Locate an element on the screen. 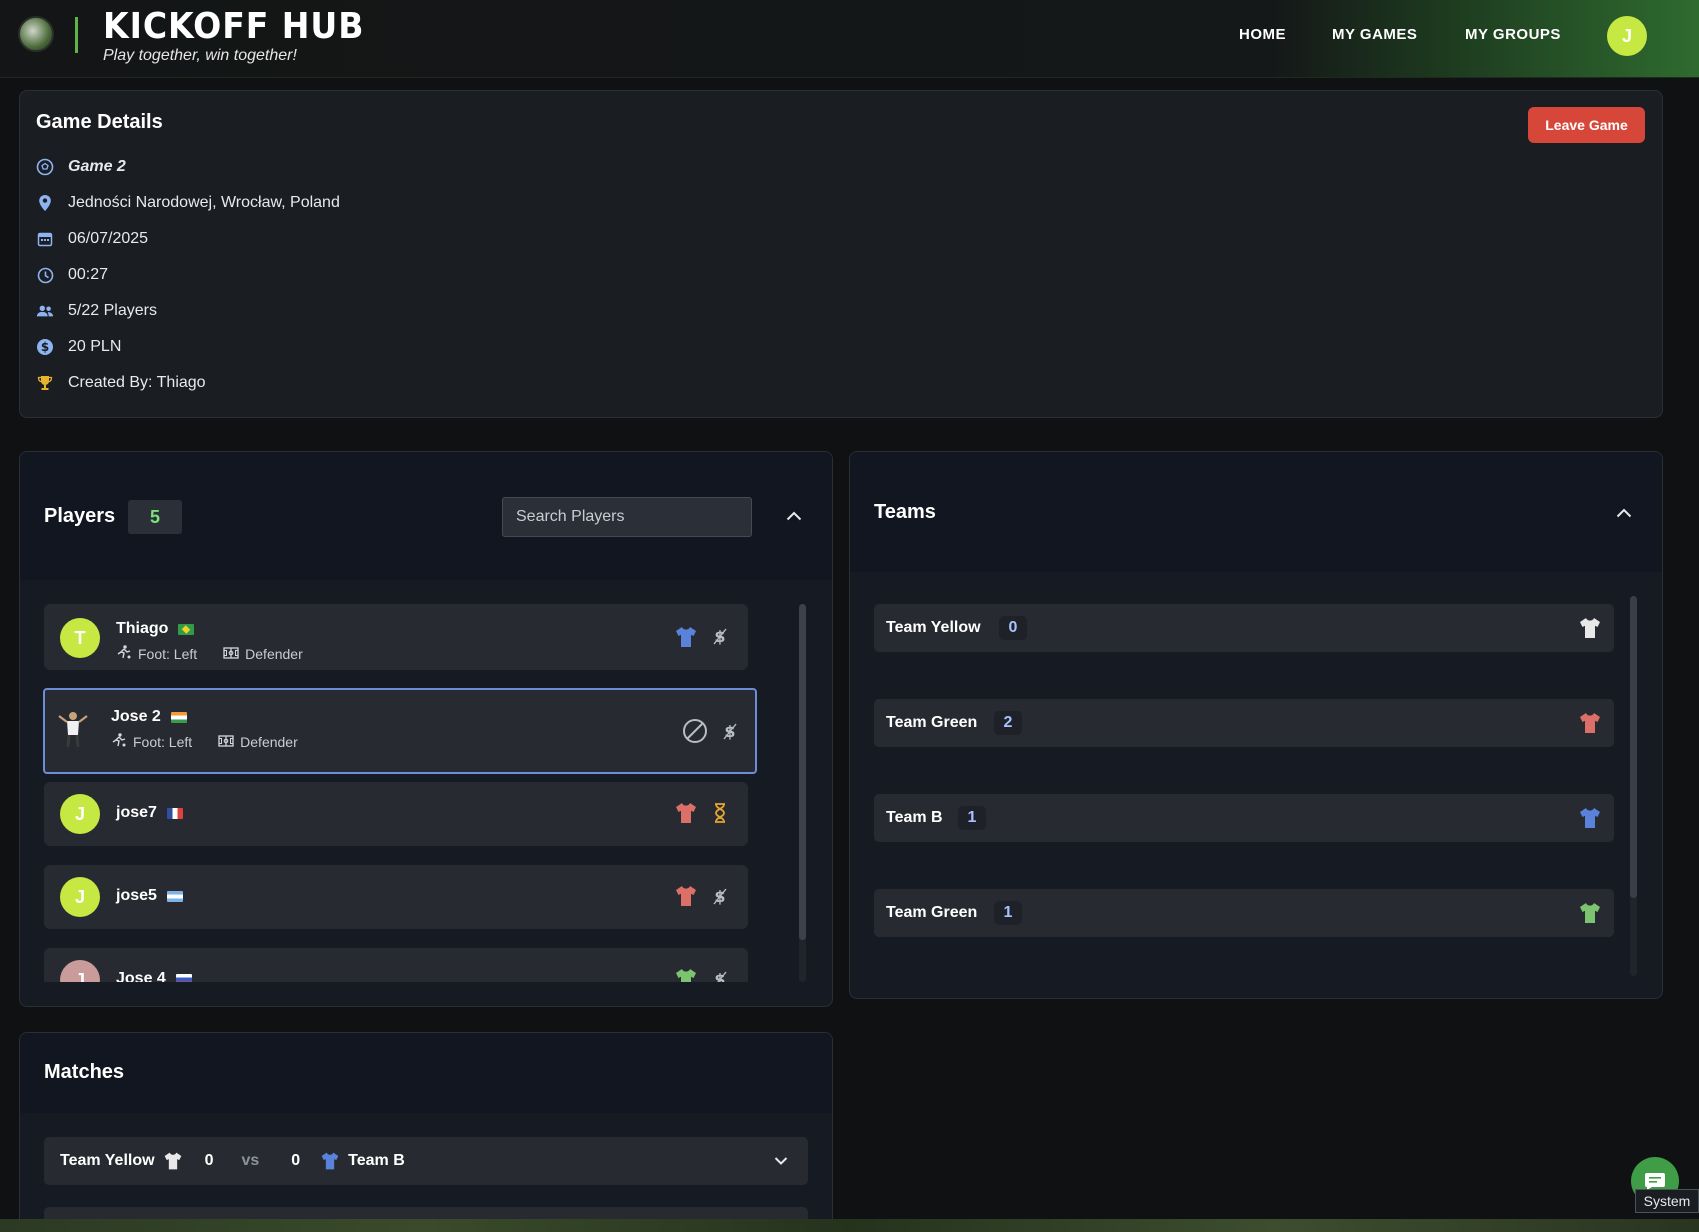 This screenshot has width=1699, height=1232. matches-title: Matches is located at coordinates (84, 1072).